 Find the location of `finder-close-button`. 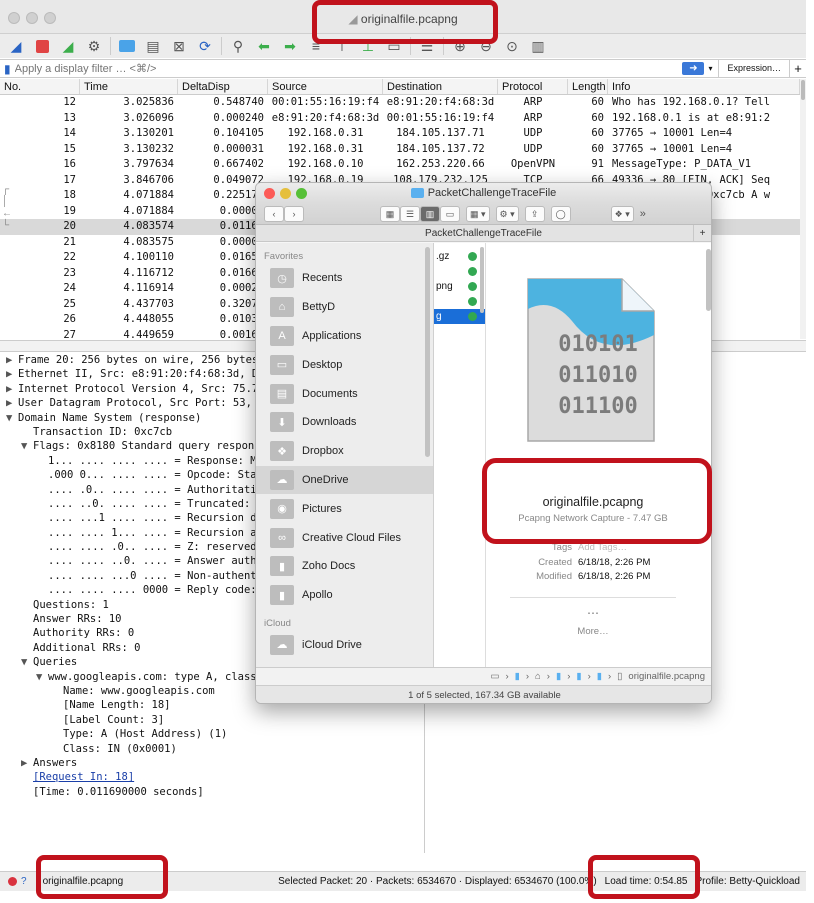

finder-close-button is located at coordinates (269, 193).